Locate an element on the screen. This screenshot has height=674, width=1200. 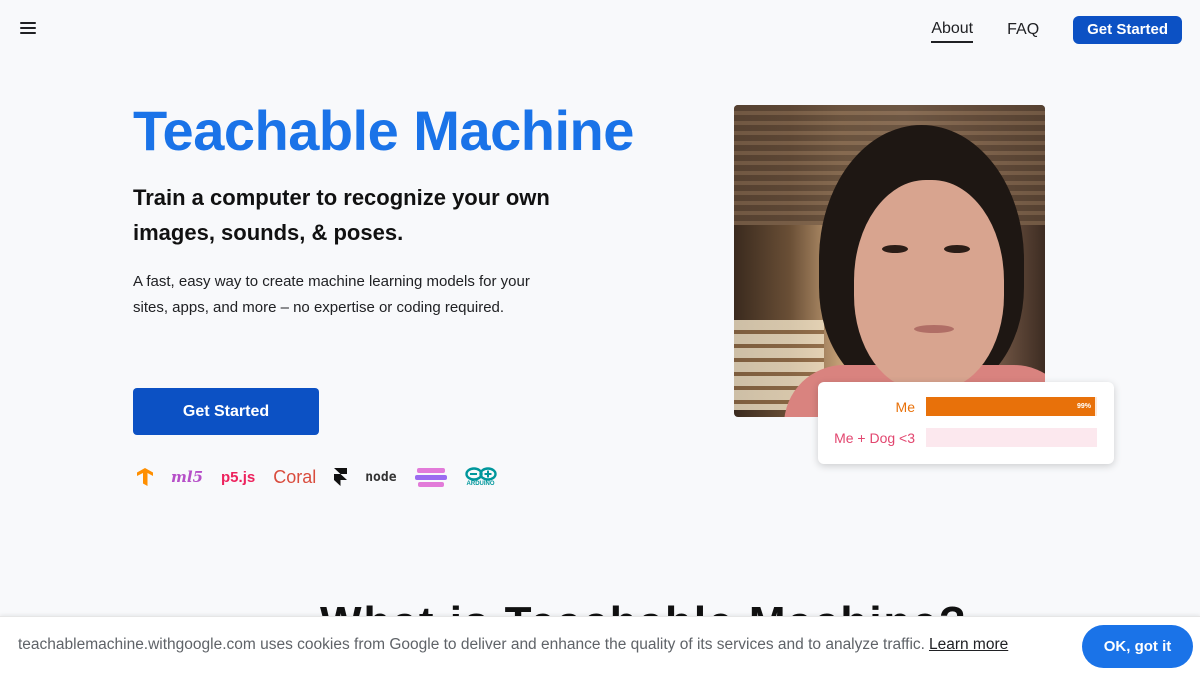
nav-about-link: About is located at coordinates (952, 30).